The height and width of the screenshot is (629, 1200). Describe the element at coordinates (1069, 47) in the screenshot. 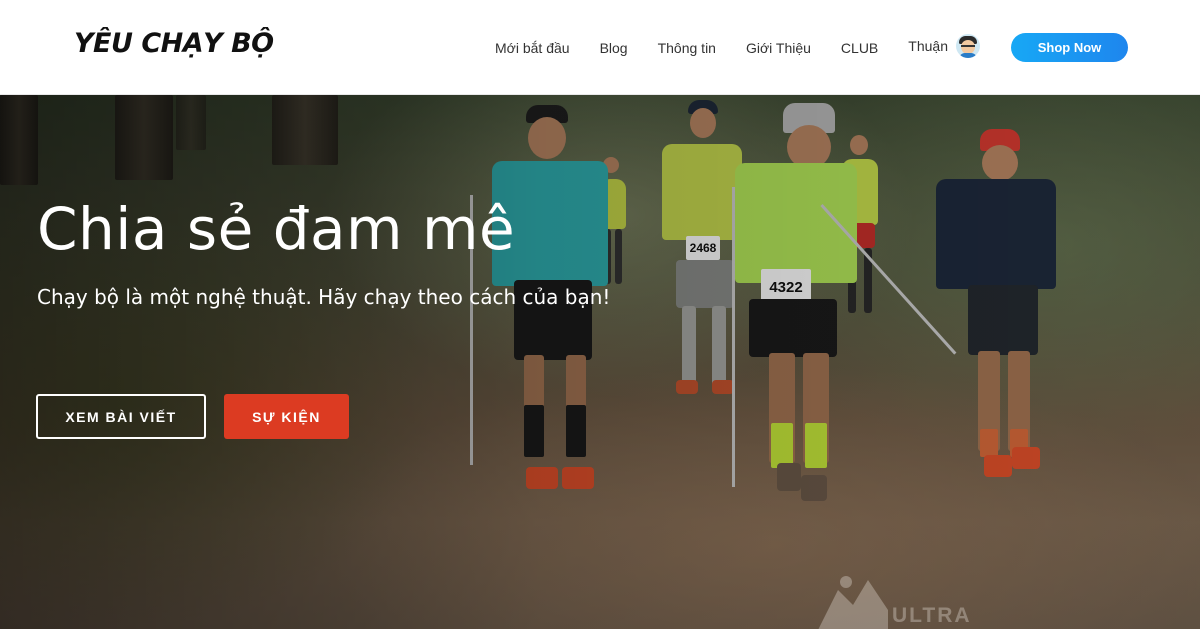

I see `shop-now-button: Shop Now` at that location.